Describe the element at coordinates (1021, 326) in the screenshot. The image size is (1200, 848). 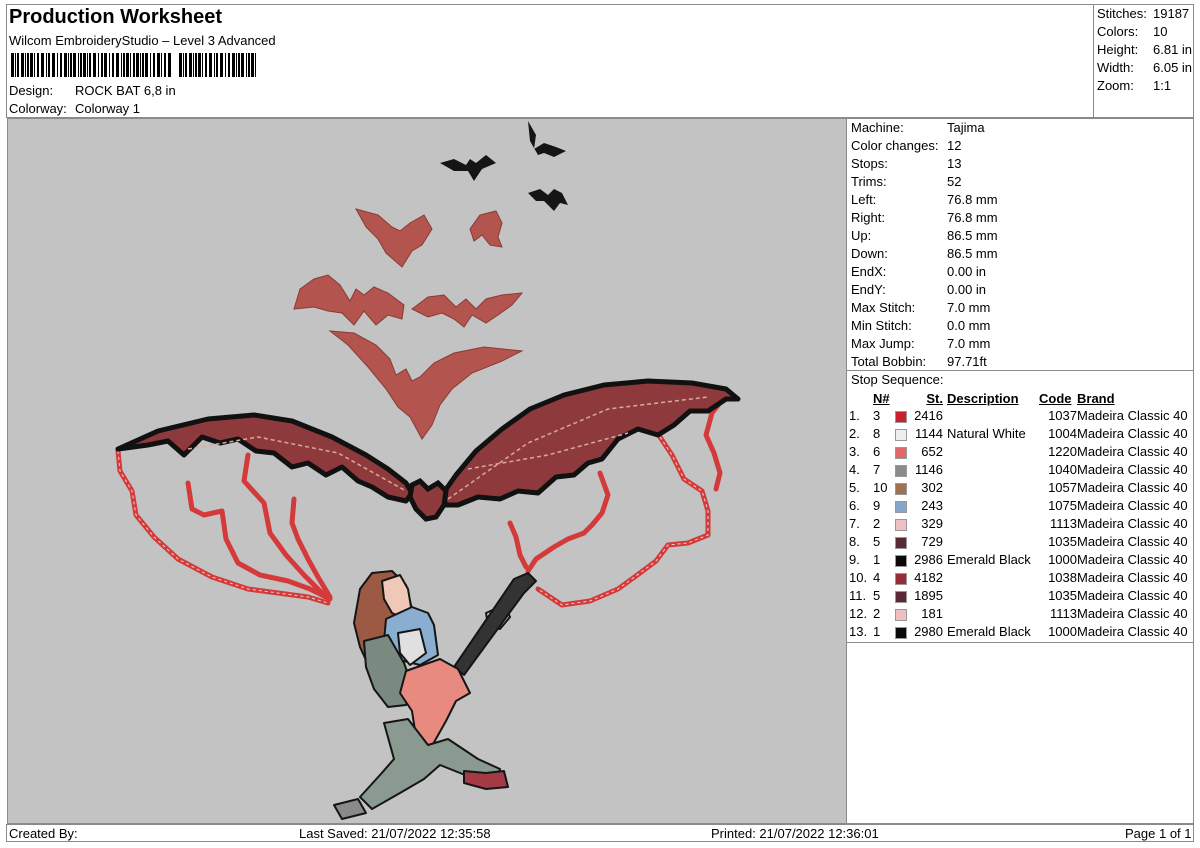
I see `info-row: Min Stitch: 0.0 mm` at that location.